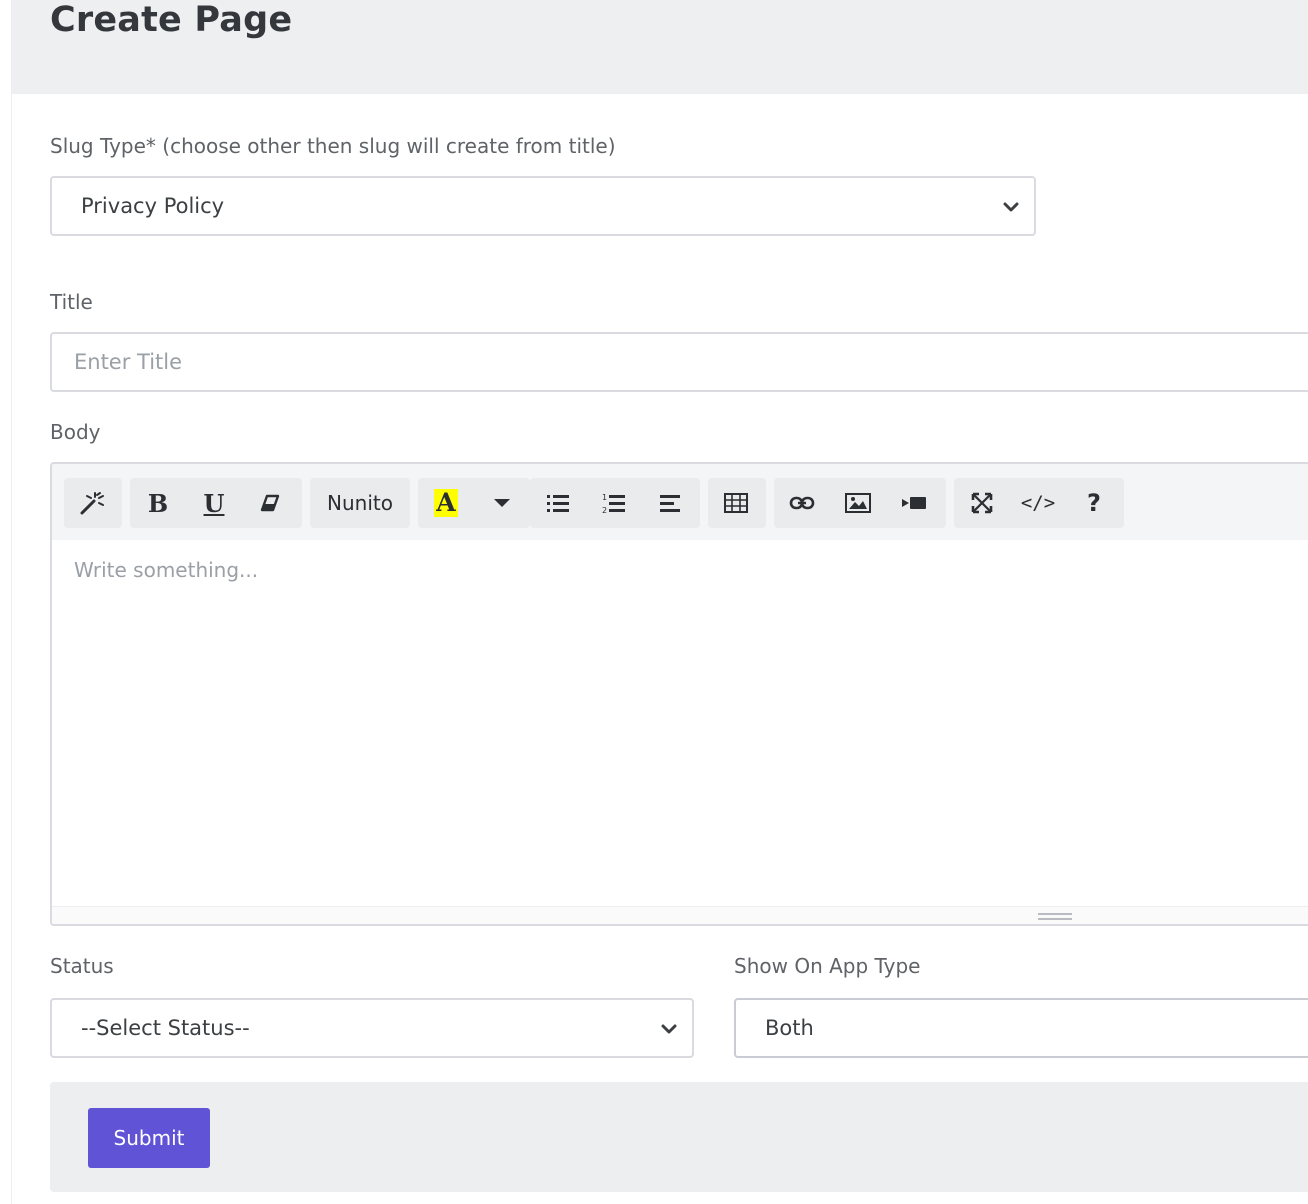  What do you see at coordinates (604, 510) in the screenshot?
I see `svg-text: 2` at bounding box center [604, 510].